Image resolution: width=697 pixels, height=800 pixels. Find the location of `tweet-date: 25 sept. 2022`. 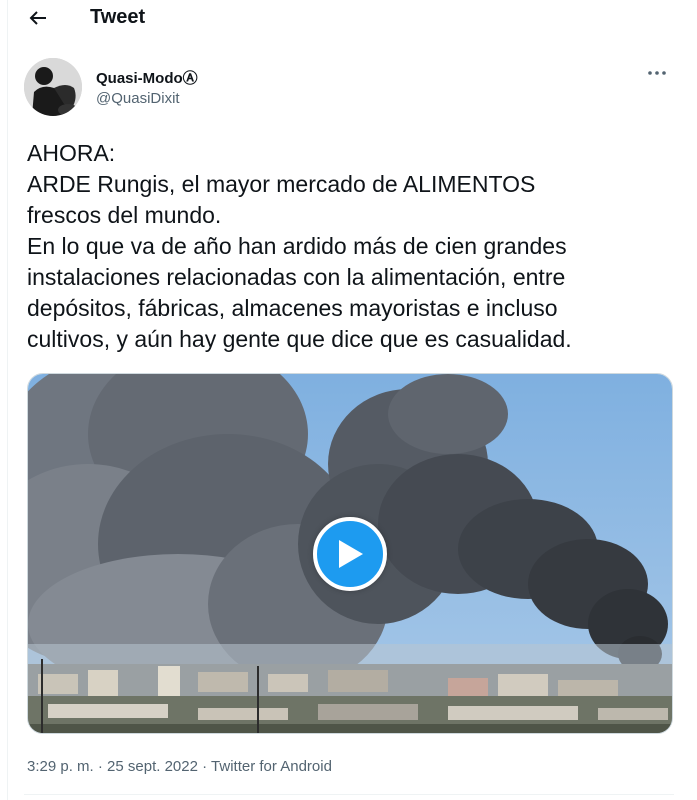

tweet-date: 25 sept. 2022 is located at coordinates (152, 766).